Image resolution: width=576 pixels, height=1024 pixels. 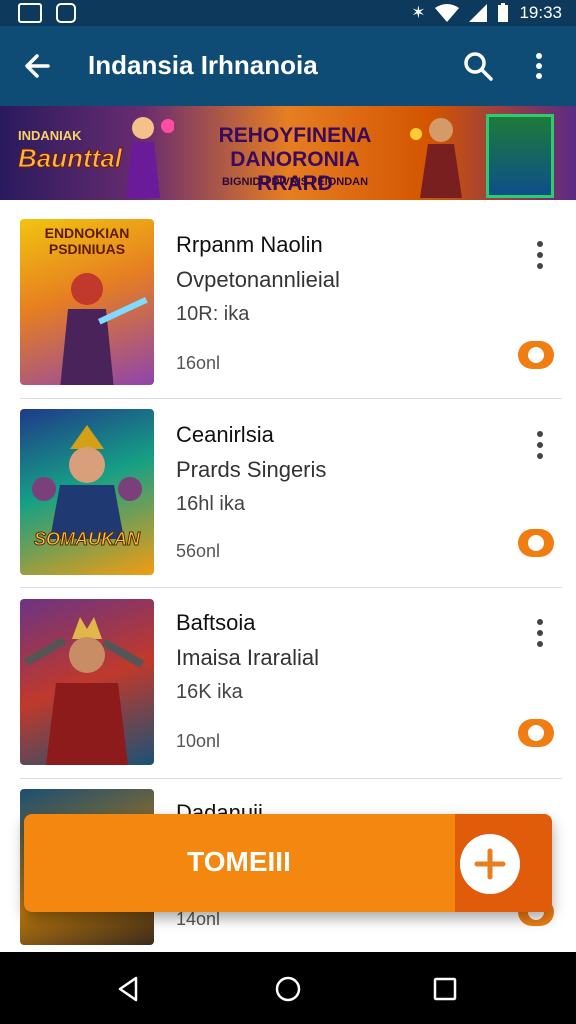 I want to click on item-meta: 16hl ika, so click(x=210, y=504).